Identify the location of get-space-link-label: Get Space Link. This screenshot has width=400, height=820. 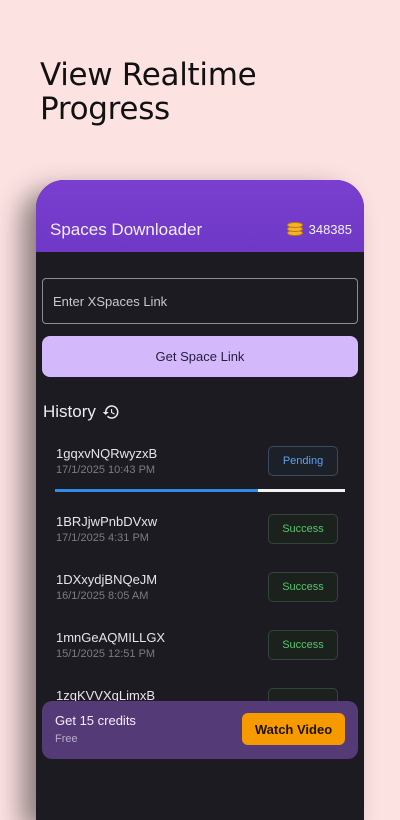
(200, 356).